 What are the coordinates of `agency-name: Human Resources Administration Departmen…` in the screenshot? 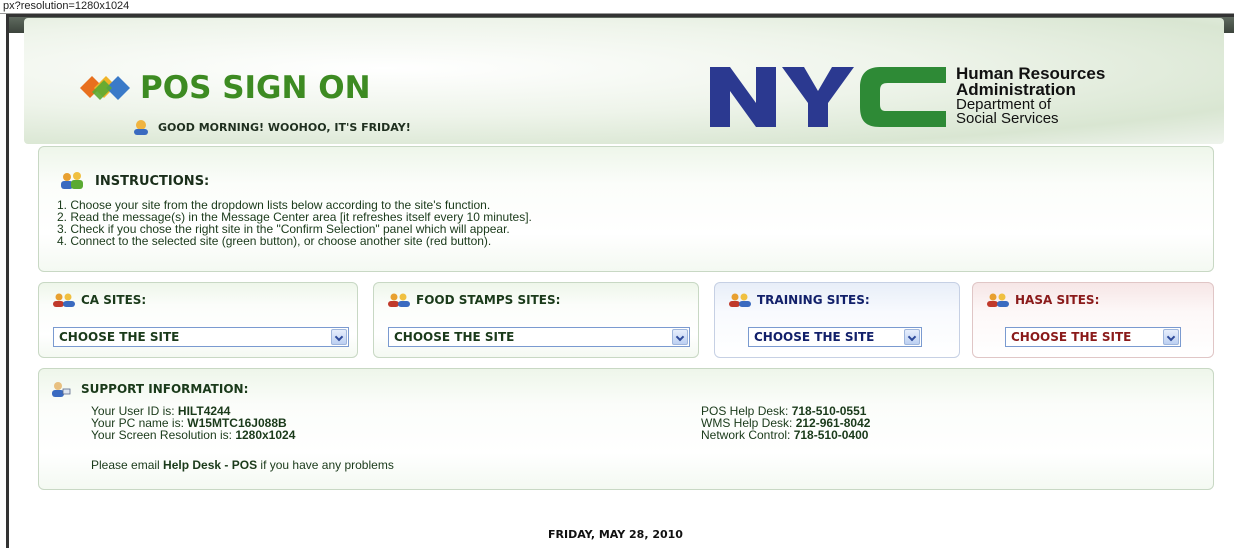 It's located at (1030, 96).